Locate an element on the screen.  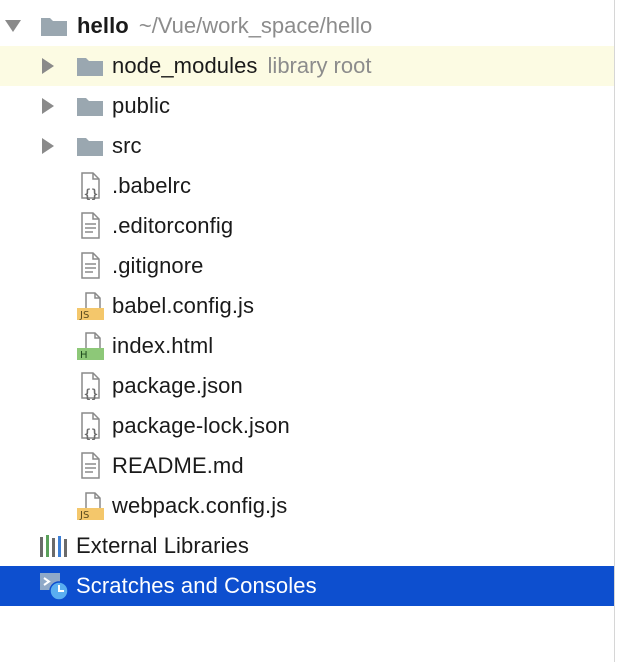
tree-node-scratches: Scratches and Consoles is located at coordinates (307, 586).